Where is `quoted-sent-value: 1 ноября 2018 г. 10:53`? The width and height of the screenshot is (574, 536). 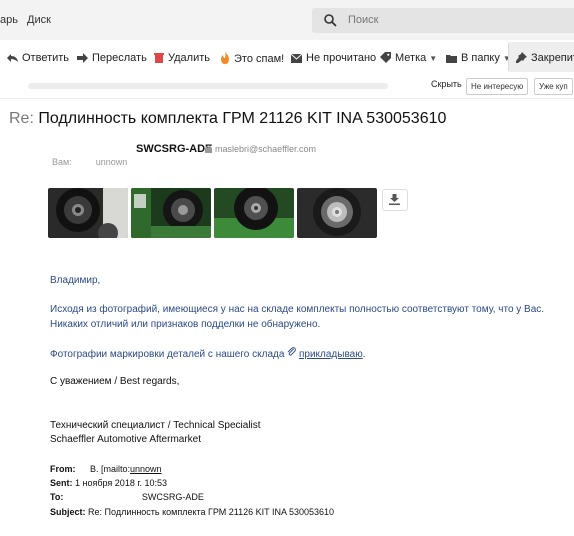 quoted-sent-value: 1 ноября 2018 г. 10:53 is located at coordinates (121, 483).